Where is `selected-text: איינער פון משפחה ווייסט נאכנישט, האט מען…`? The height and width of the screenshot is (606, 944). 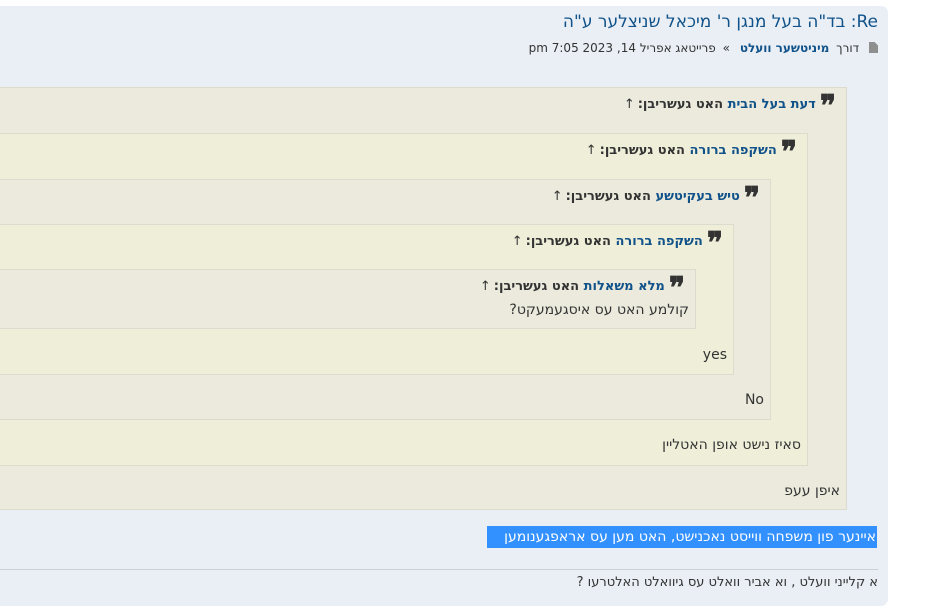
selected-text: איינער פון משפחה ווייסט נאכנישט, האט מען… is located at coordinates (682, 537).